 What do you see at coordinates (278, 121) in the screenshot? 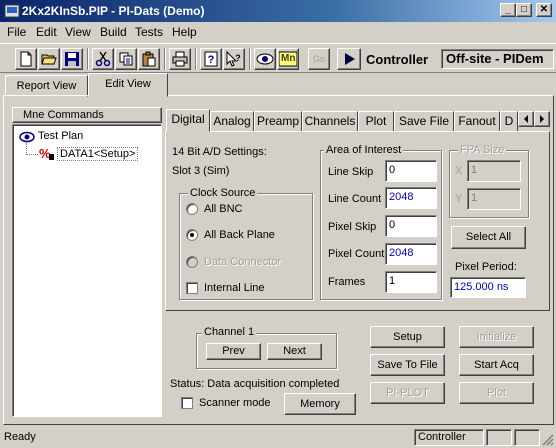
I see `tab-preamp: Preamp` at bounding box center [278, 121].